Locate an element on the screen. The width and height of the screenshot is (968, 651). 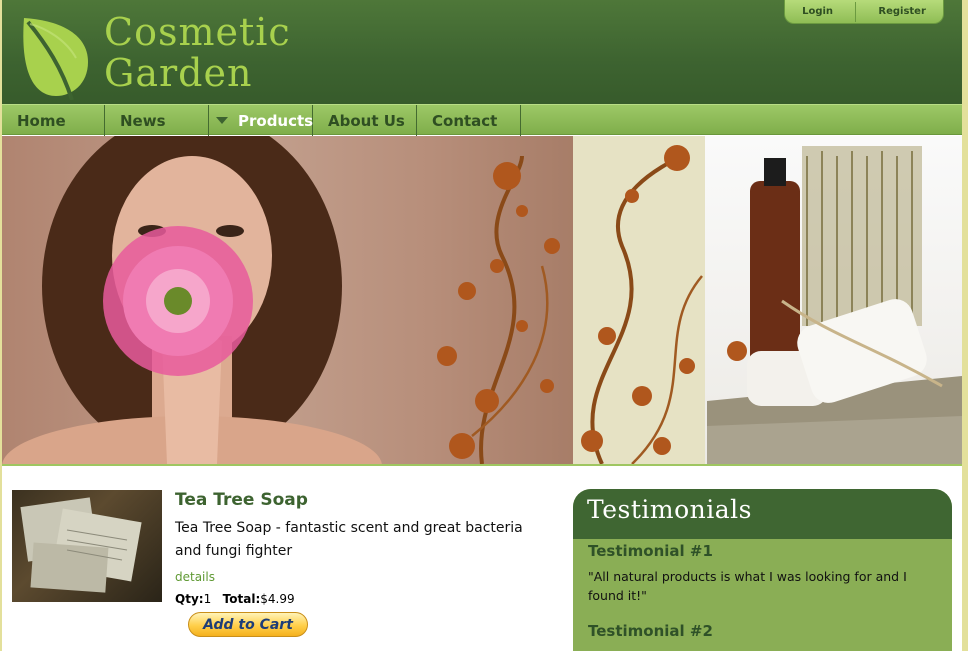
qty-label: Qty: is located at coordinates (189, 599).